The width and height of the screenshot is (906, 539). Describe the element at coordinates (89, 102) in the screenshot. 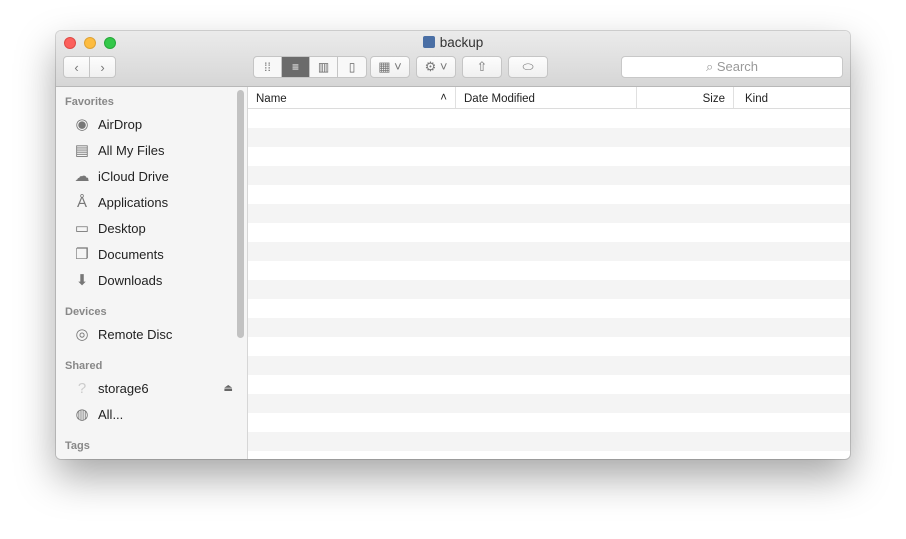

I see `section-favorites: Favorites` at that location.